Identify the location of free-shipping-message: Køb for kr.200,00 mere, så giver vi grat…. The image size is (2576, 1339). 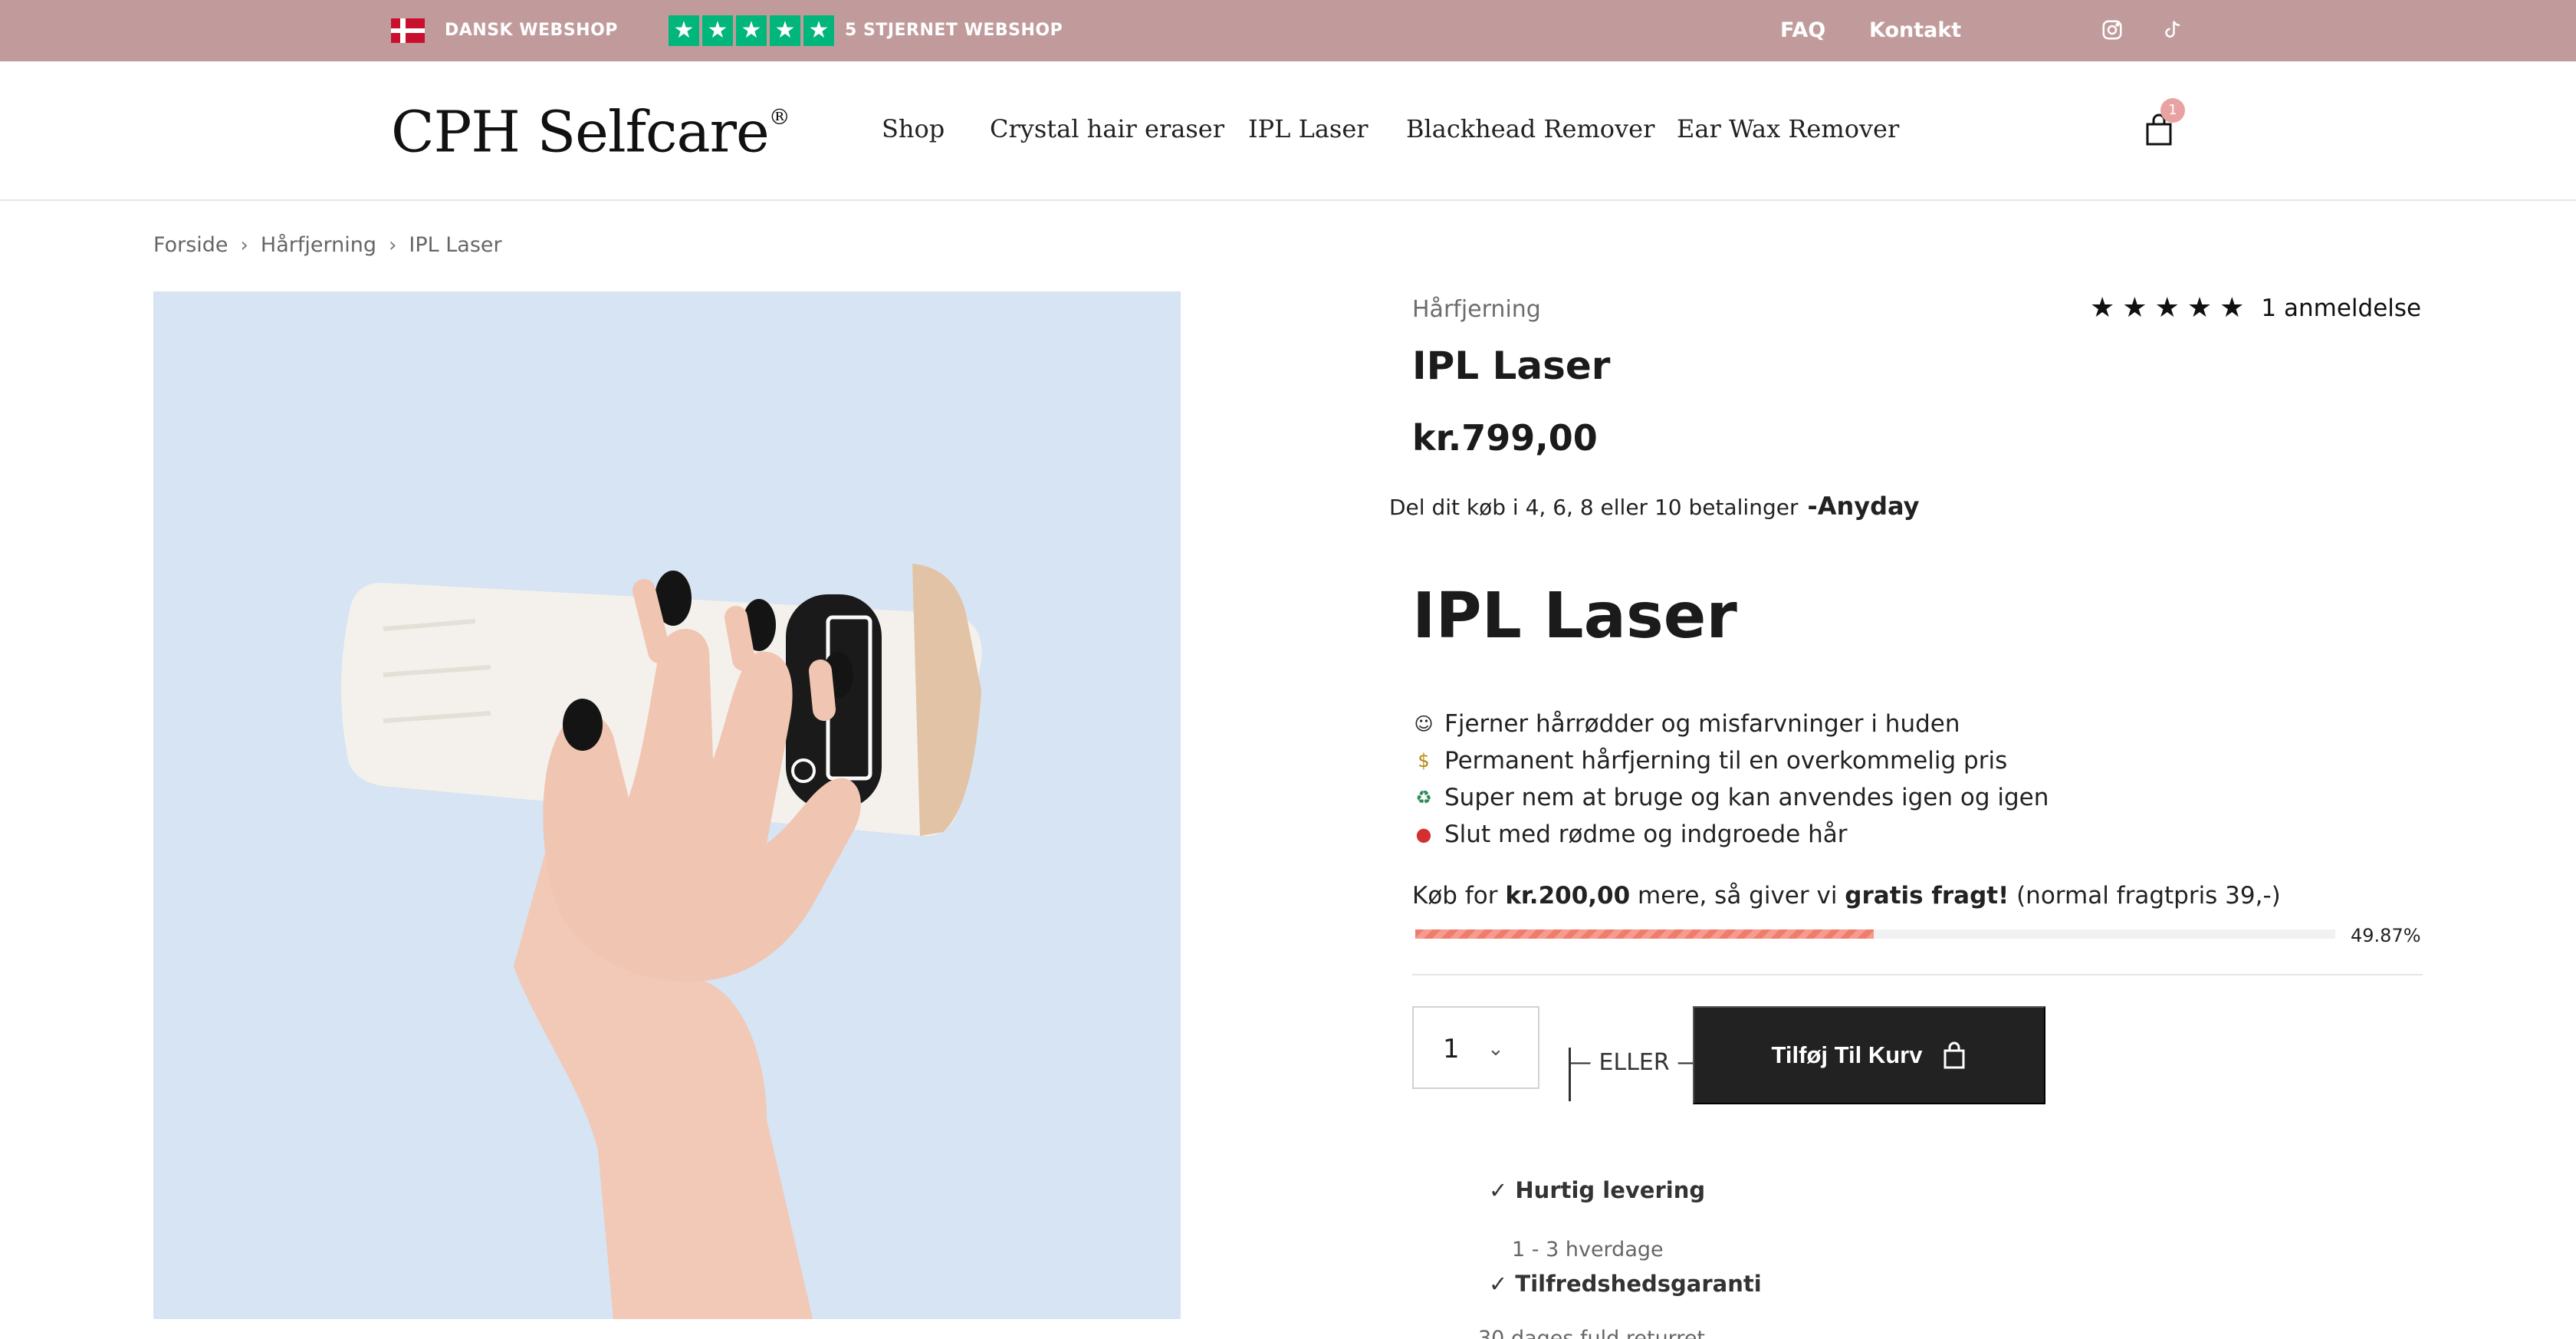
(1847, 896).